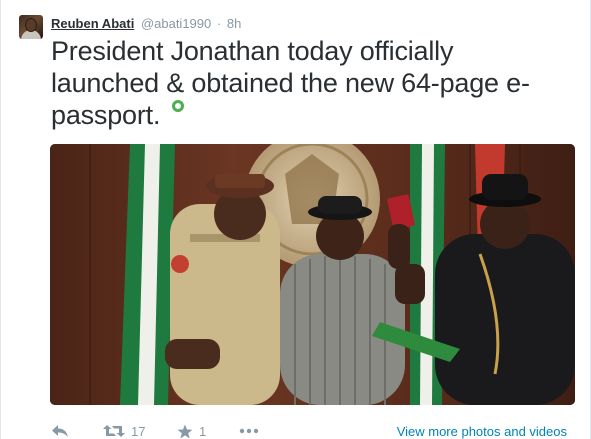  Describe the element at coordinates (92, 23) in the screenshot. I see `display-name: Reuben Abati` at that location.